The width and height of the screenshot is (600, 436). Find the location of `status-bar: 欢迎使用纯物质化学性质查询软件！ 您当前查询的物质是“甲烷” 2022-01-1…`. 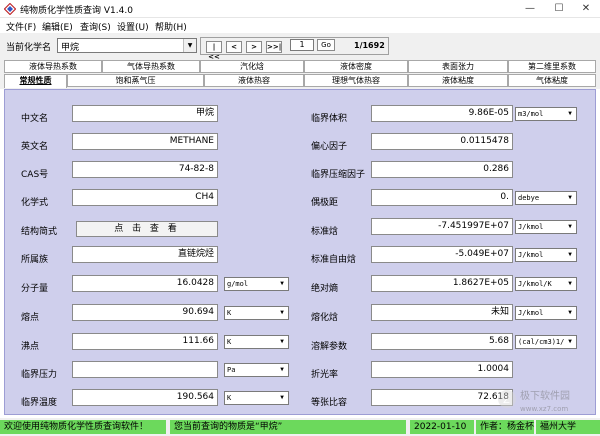

status-bar: 欢迎使用纯物质化学性质查询软件！ 您当前查询的物质是“甲烷” 2022-01-1… is located at coordinates (300, 427).